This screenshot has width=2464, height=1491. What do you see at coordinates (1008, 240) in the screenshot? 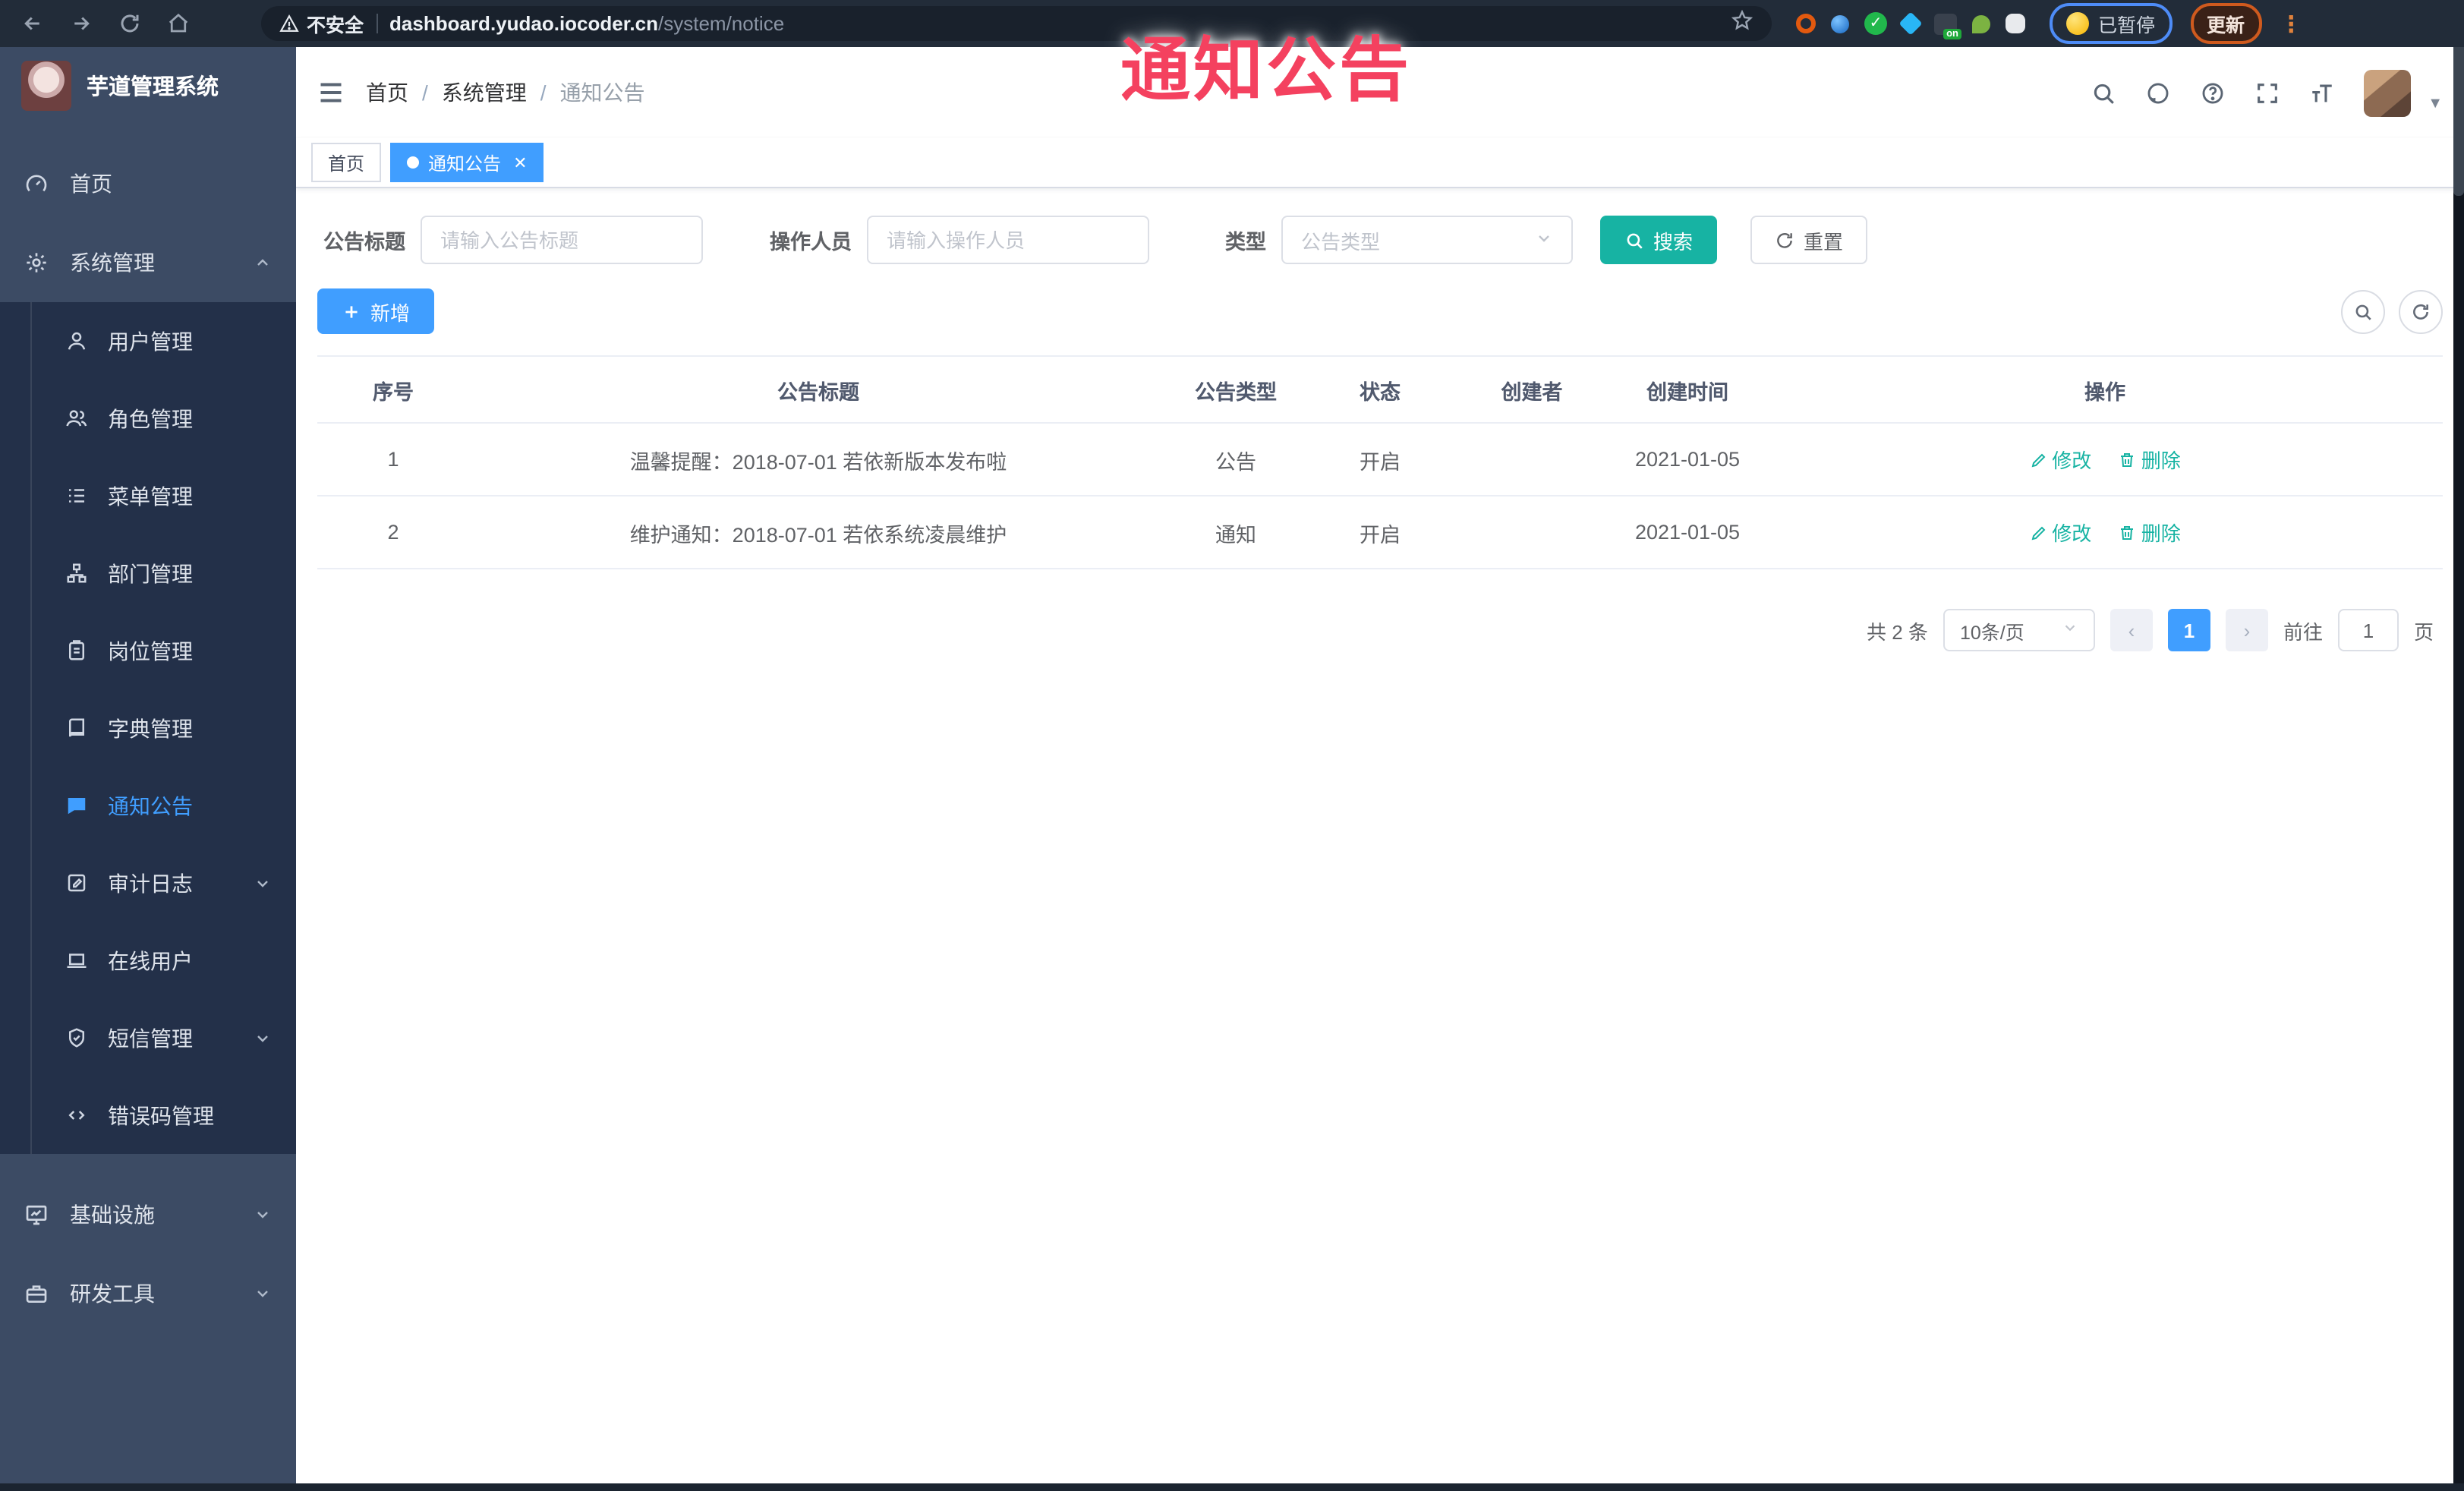
I see `operator-input` at bounding box center [1008, 240].